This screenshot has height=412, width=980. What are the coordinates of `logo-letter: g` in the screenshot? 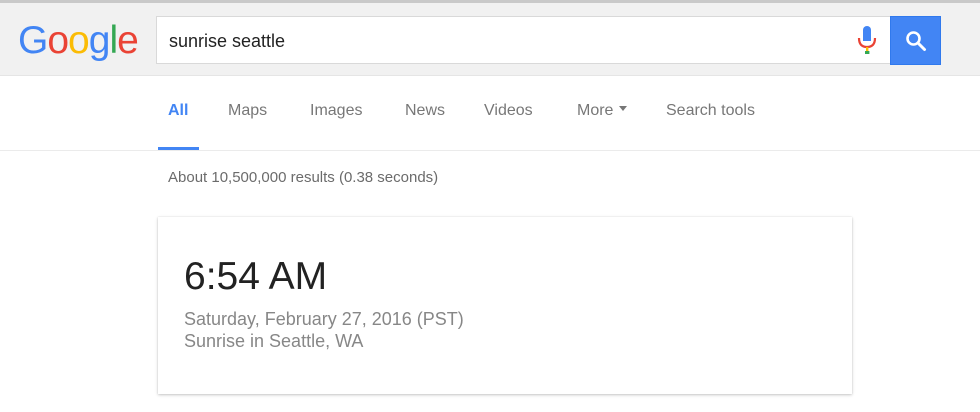 It's located at (99, 40).